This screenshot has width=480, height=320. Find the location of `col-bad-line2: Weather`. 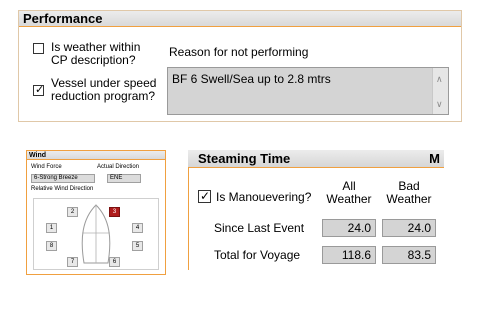

col-bad-line2: Weather is located at coordinates (409, 199).